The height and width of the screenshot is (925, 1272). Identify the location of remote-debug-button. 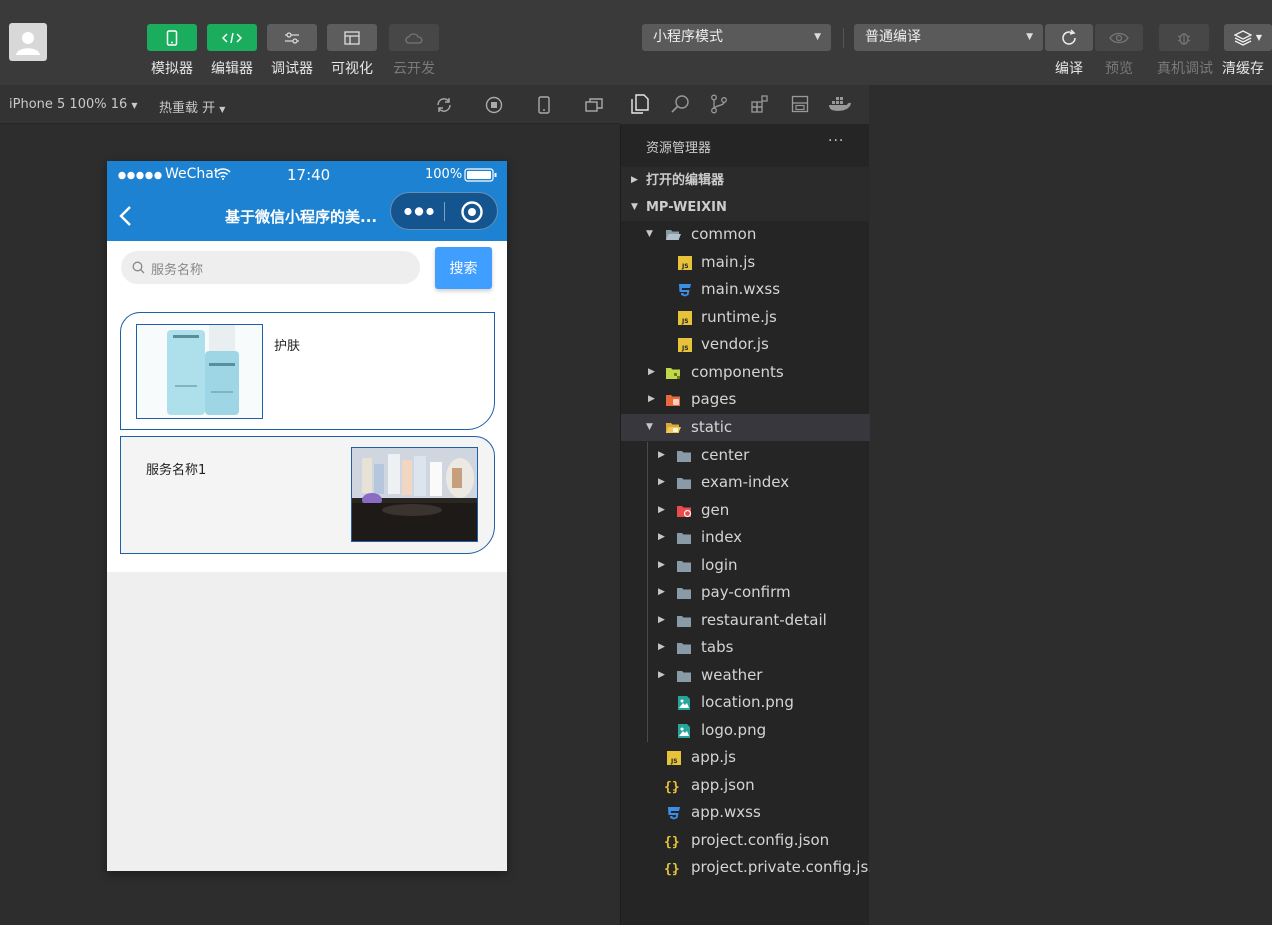
(1184, 37).